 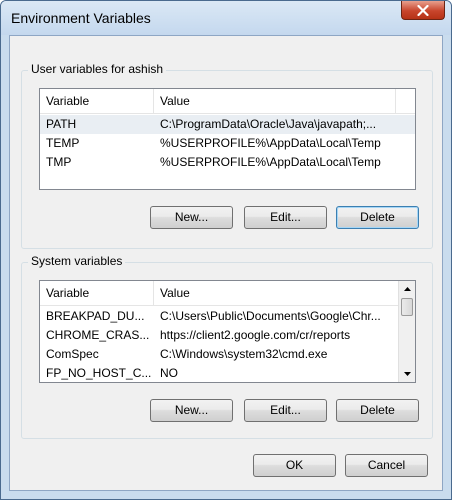 I want to click on scroll-up-arrow, so click(x=407, y=289).